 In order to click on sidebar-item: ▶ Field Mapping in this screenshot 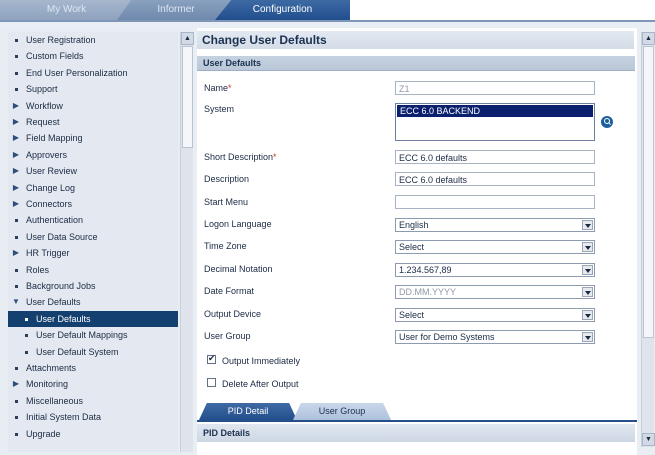, I will do `click(93, 138)`.